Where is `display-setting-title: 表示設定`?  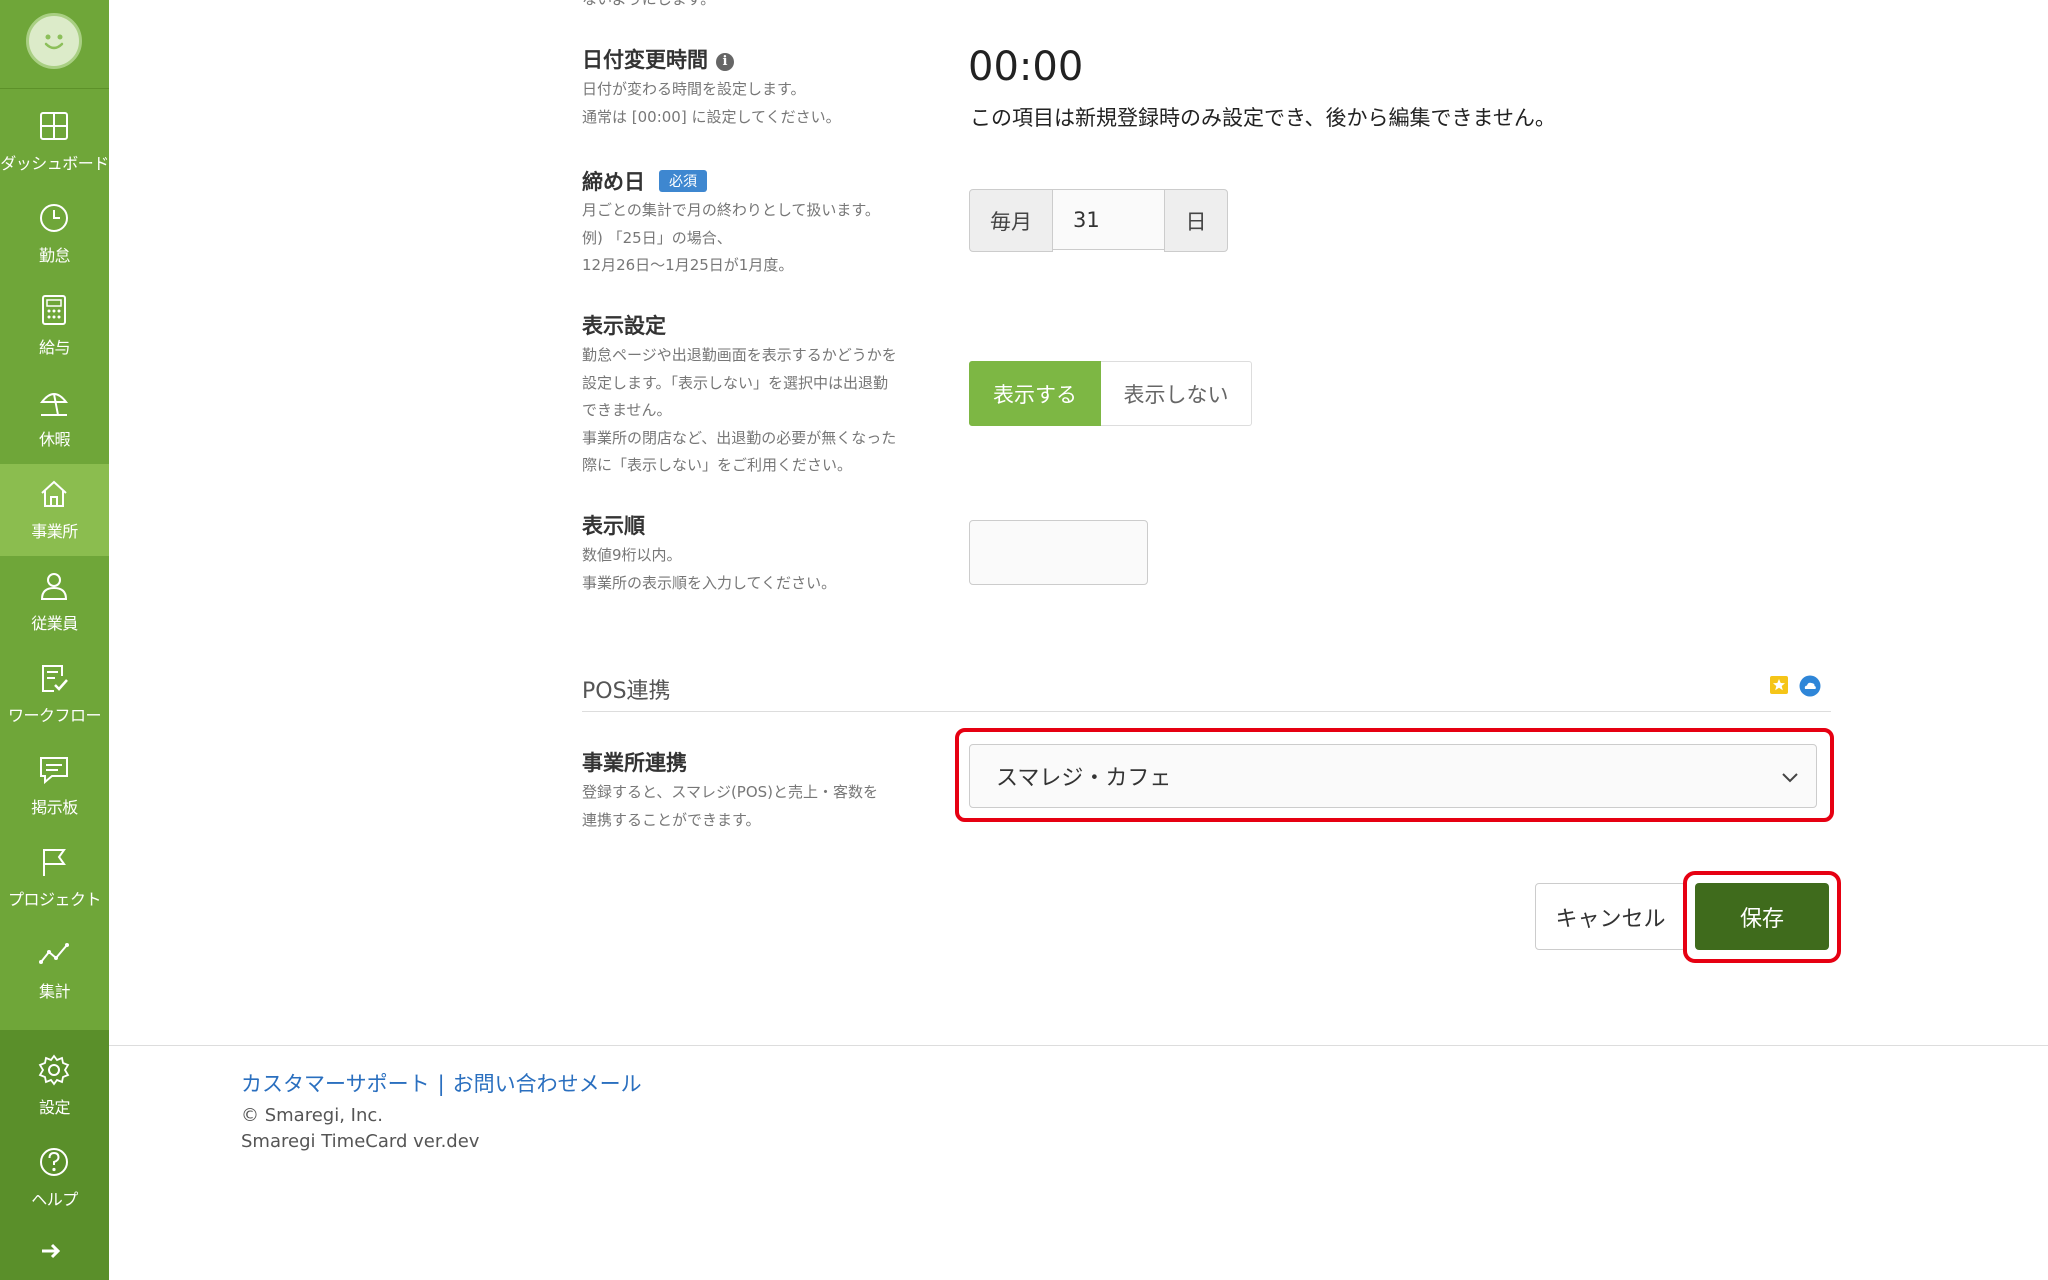 display-setting-title: 表示設定 is located at coordinates (624, 326).